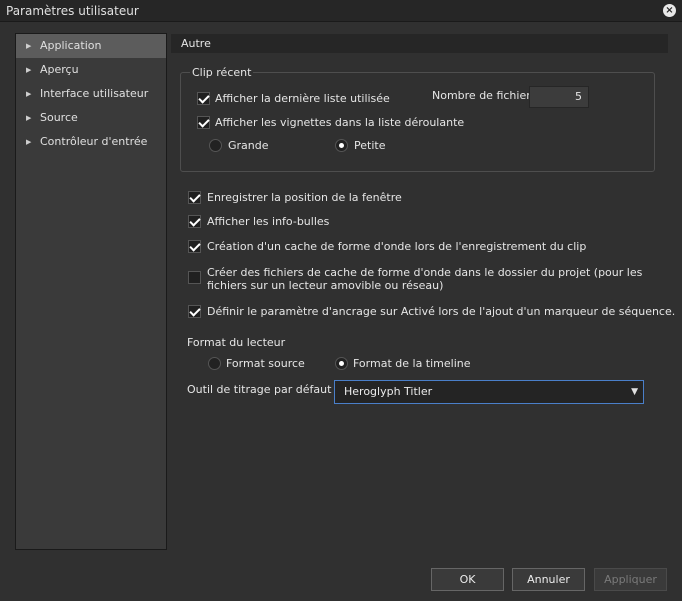 The image size is (682, 601). Describe the element at coordinates (71, 45) in the screenshot. I see `sidebar-item-label: Application` at that location.